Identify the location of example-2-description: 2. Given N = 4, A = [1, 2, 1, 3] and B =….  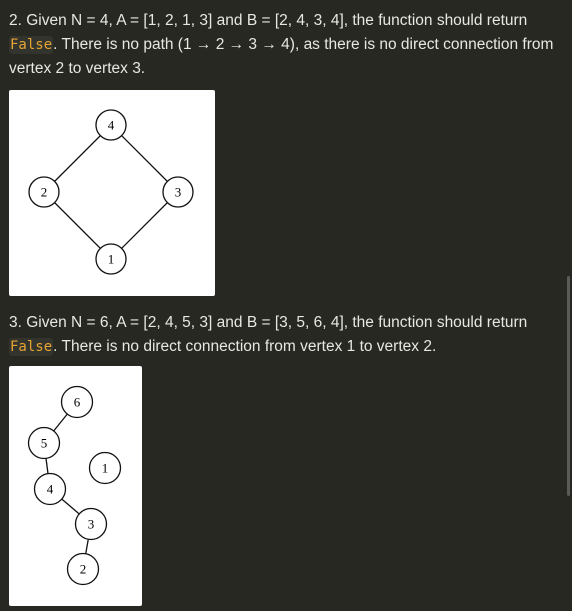
(289, 45).